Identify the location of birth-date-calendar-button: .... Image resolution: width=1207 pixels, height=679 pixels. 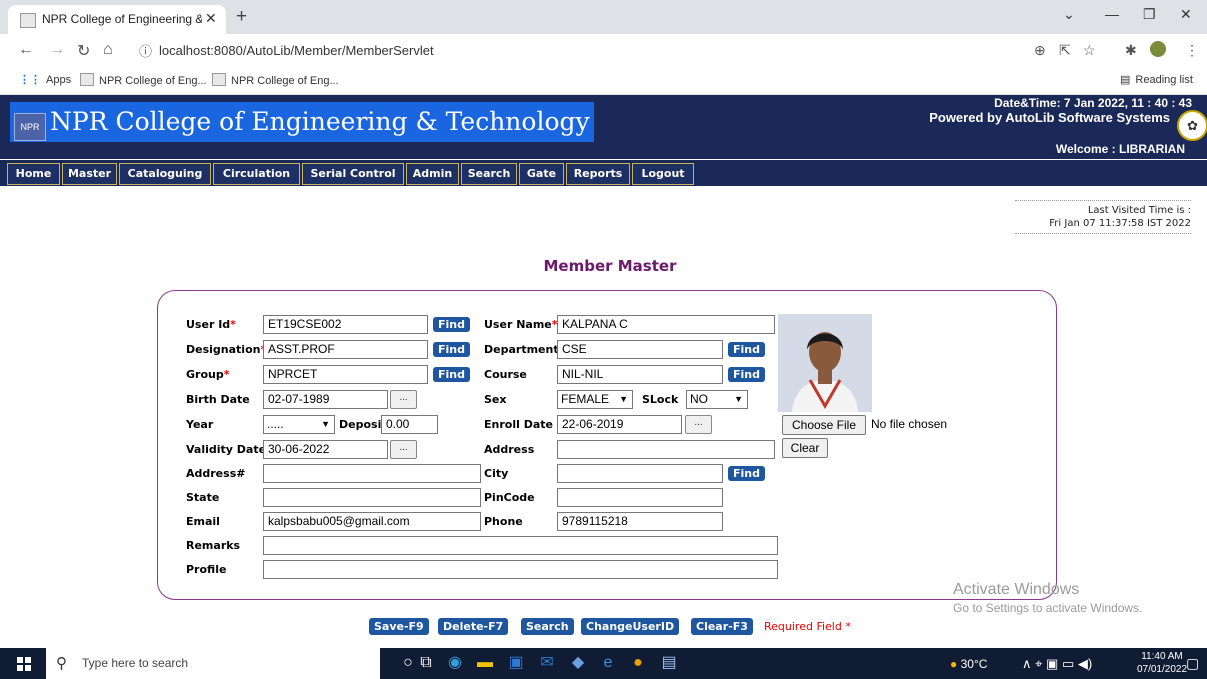
(403, 399).